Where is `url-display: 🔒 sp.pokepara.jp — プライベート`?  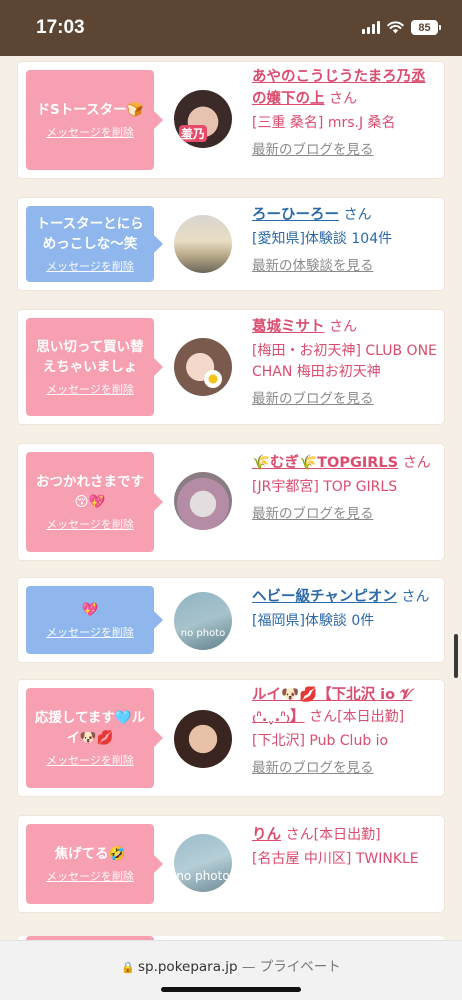
url-display: 🔒 sp.pokepara.jp — プライベート is located at coordinates (231, 965).